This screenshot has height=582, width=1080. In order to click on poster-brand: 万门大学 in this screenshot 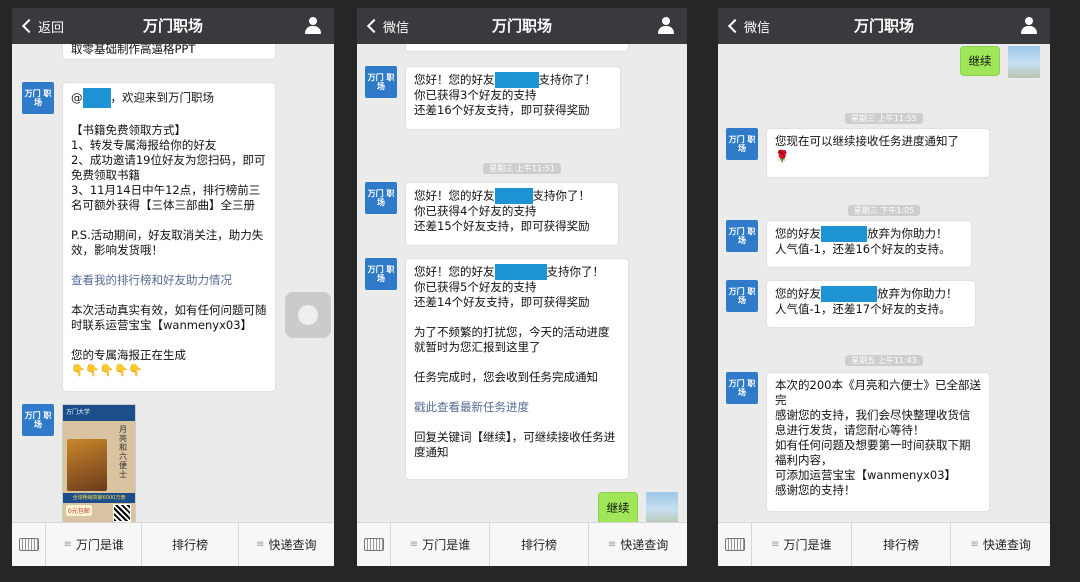, I will do `click(99, 413)`.